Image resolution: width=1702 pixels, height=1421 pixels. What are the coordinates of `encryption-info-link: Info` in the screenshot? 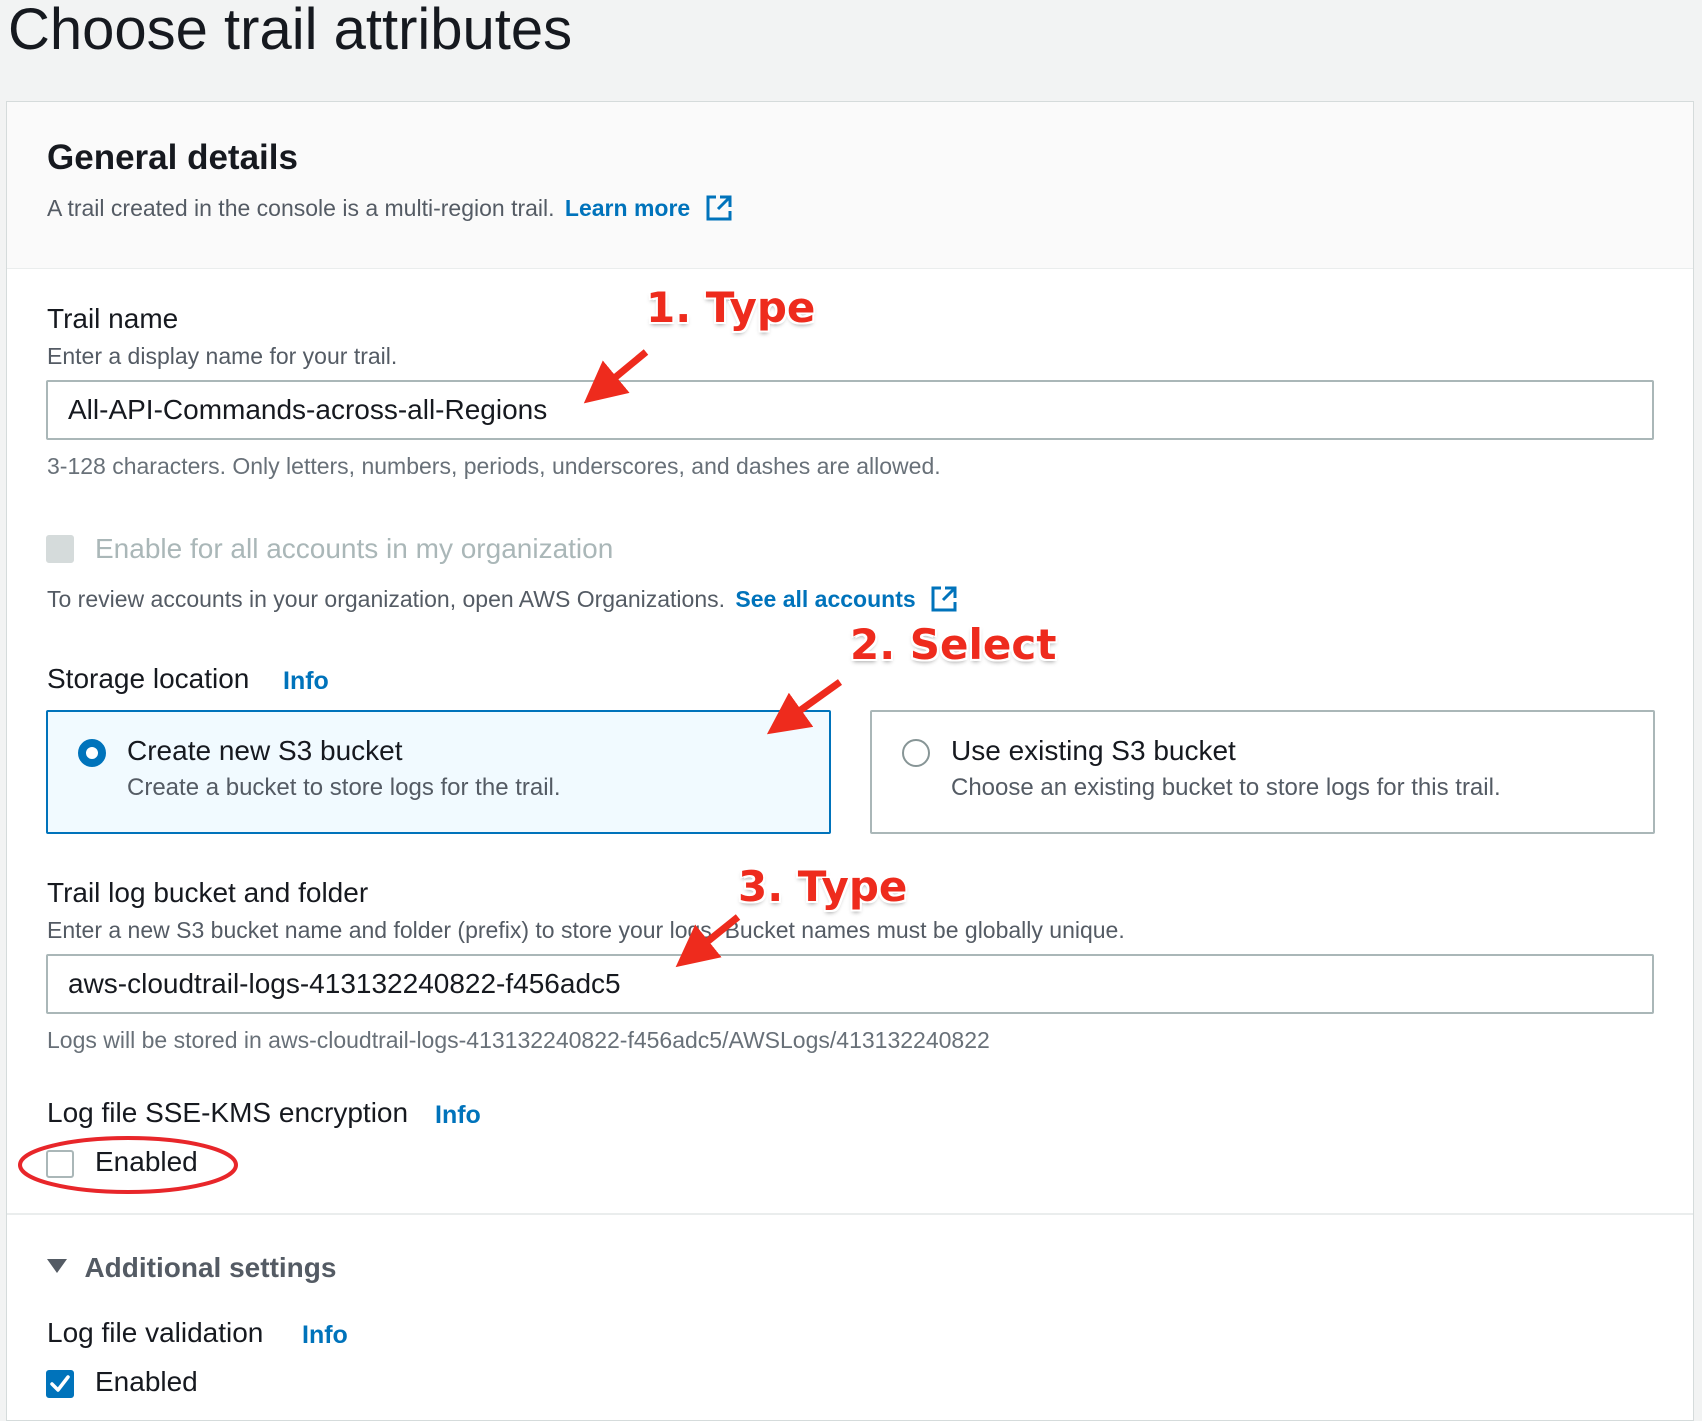 It's located at (458, 1115).